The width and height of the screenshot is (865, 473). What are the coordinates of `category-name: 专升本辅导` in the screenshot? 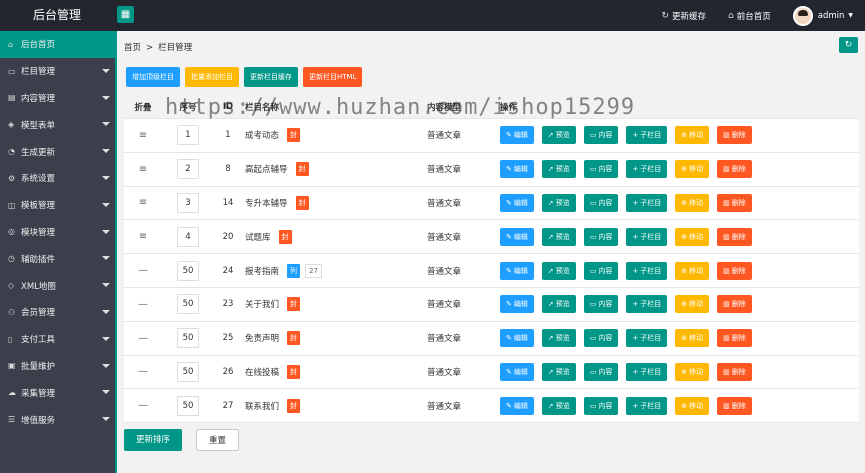 It's located at (266, 203).